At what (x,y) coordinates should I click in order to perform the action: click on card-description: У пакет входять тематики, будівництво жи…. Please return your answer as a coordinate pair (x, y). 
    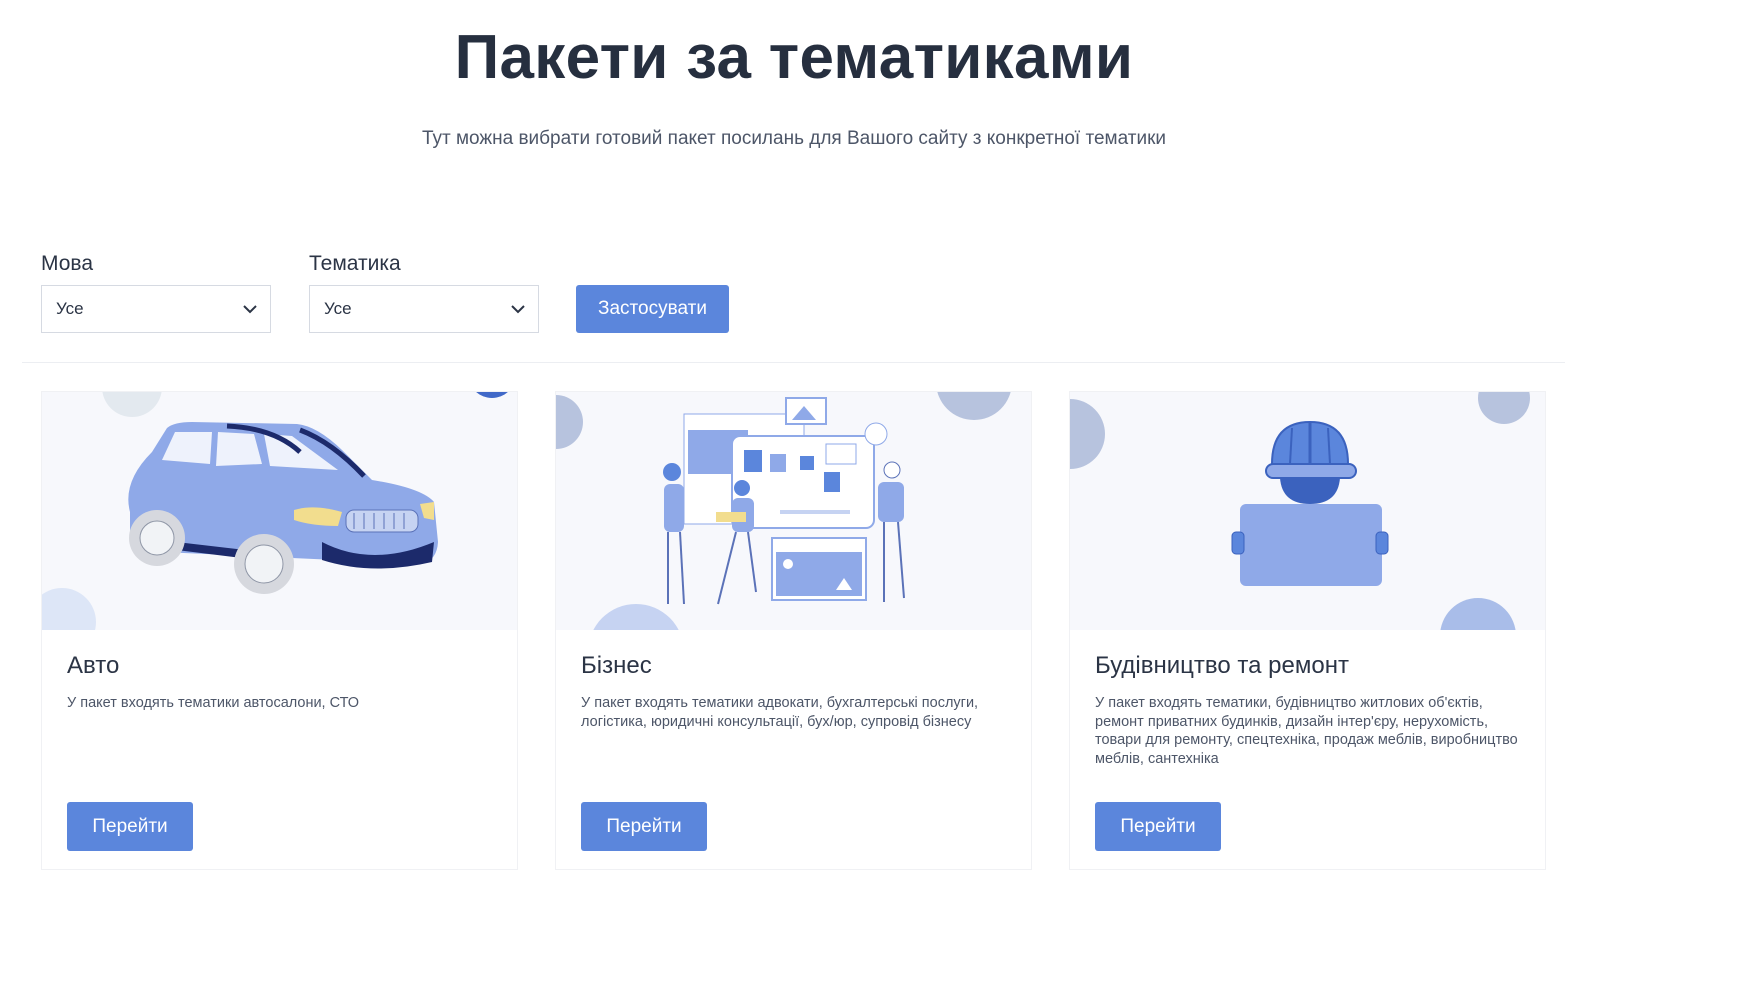
    Looking at the image, I should click on (1306, 731).